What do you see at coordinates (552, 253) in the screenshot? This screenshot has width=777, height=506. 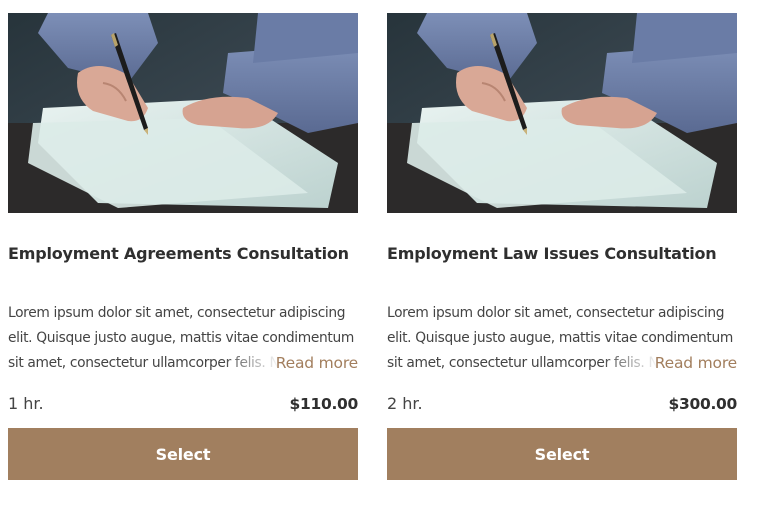 I see `service-title: Employment Law Issues Consultation` at bounding box center [552, 253].